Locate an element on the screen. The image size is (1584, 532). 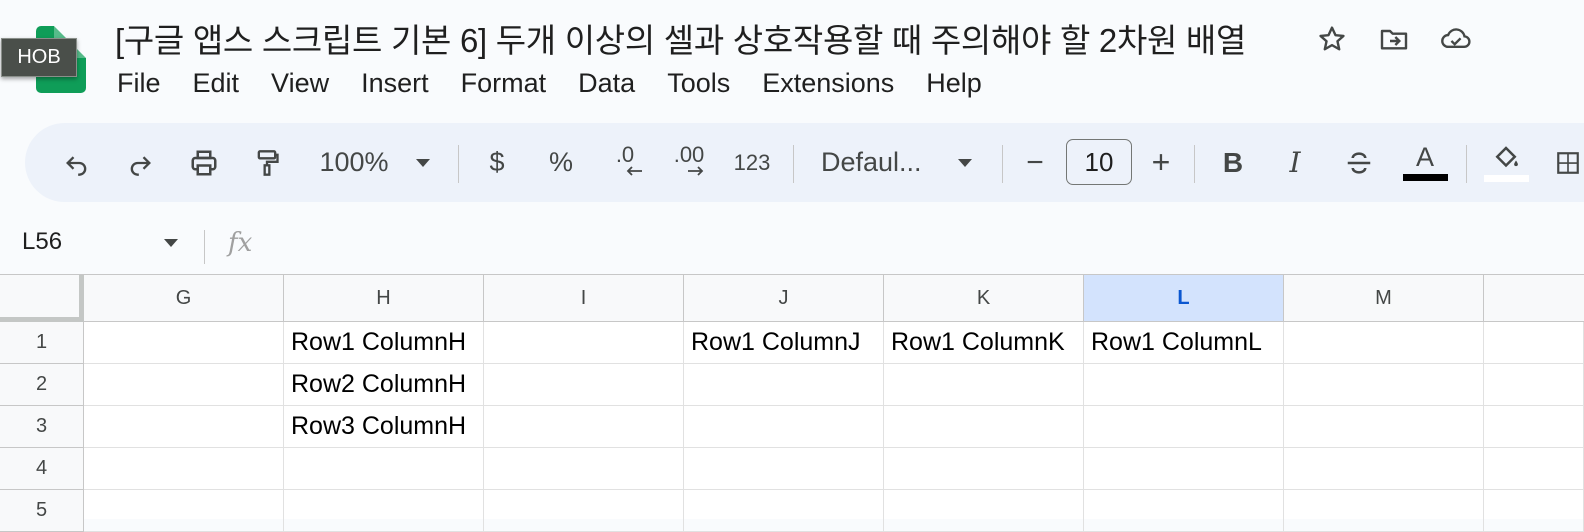
cell-h5 is located at coordinates (384, 511).